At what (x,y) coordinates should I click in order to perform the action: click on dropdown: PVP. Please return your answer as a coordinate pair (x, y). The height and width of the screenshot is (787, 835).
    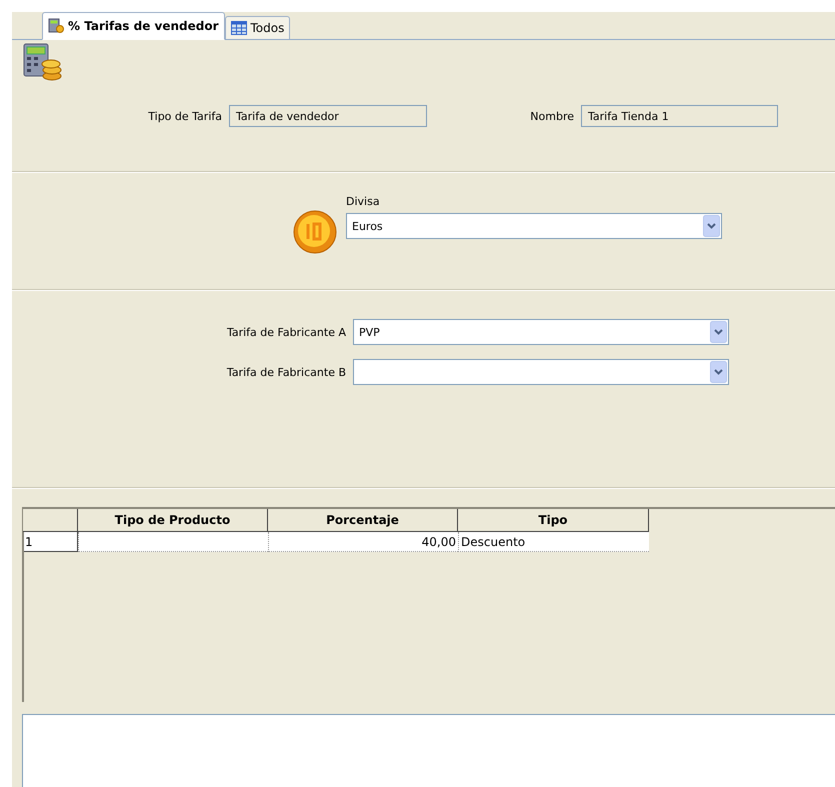
    Looking at the image, I should click on (541, 332).